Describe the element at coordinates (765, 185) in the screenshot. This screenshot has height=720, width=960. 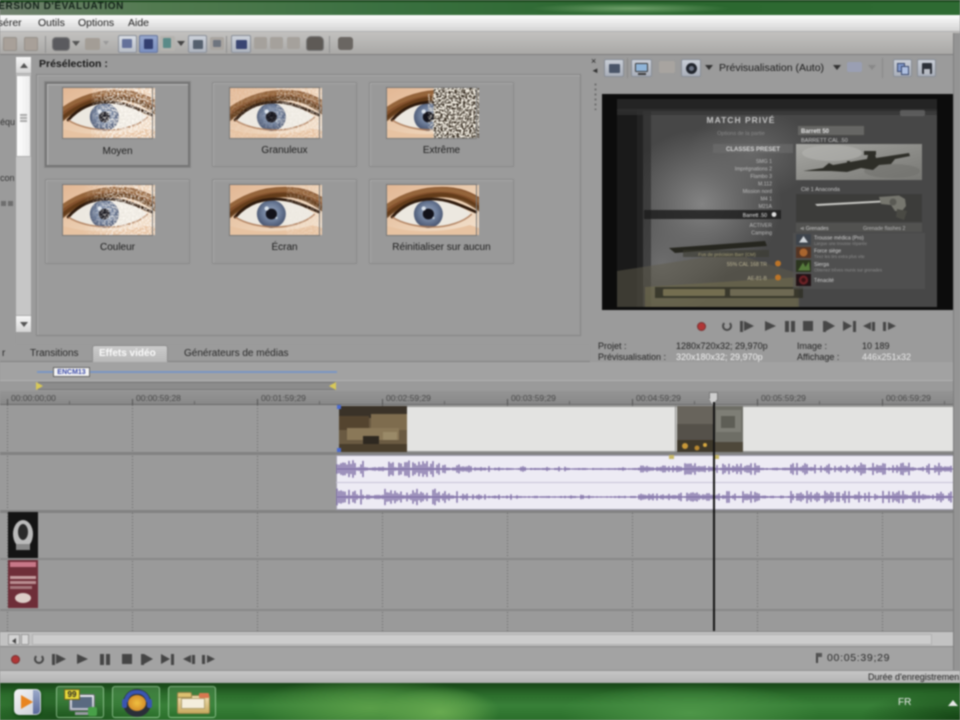
I see `svg-text: M.112` at that location.